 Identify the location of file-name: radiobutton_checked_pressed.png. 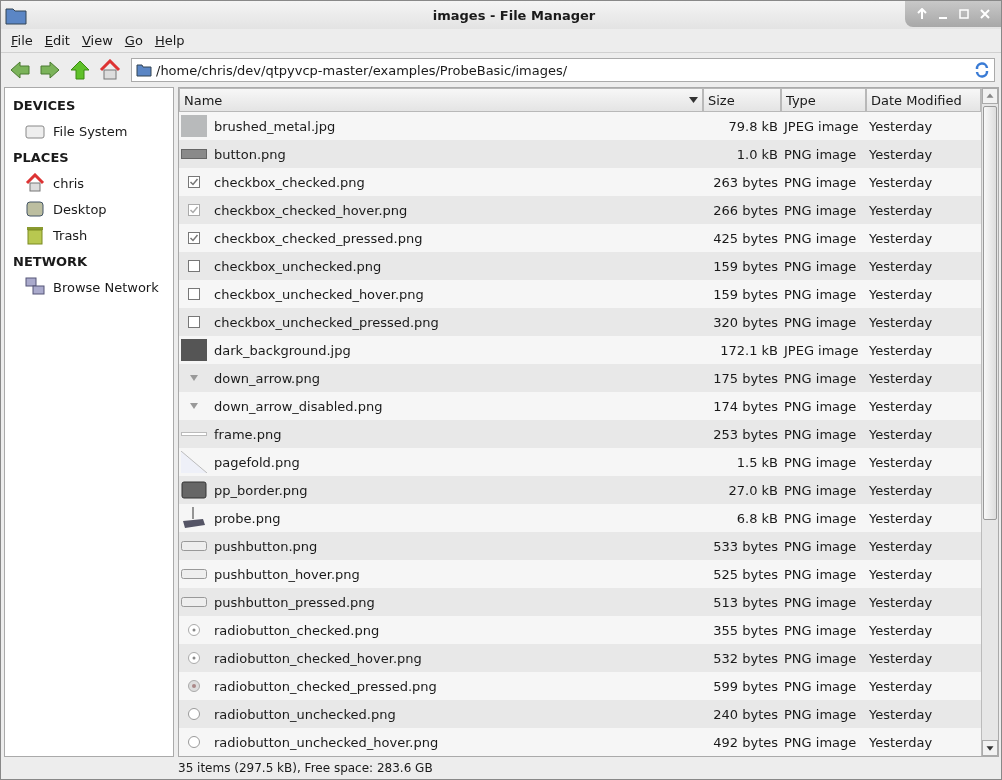
(325, 686).